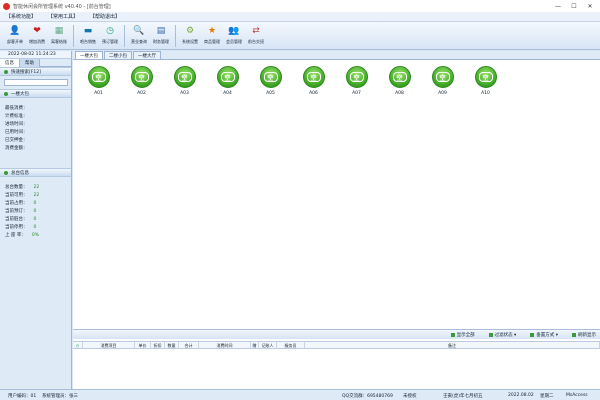  I want to click on show-all-button: 显示全部, so click(462, 335).